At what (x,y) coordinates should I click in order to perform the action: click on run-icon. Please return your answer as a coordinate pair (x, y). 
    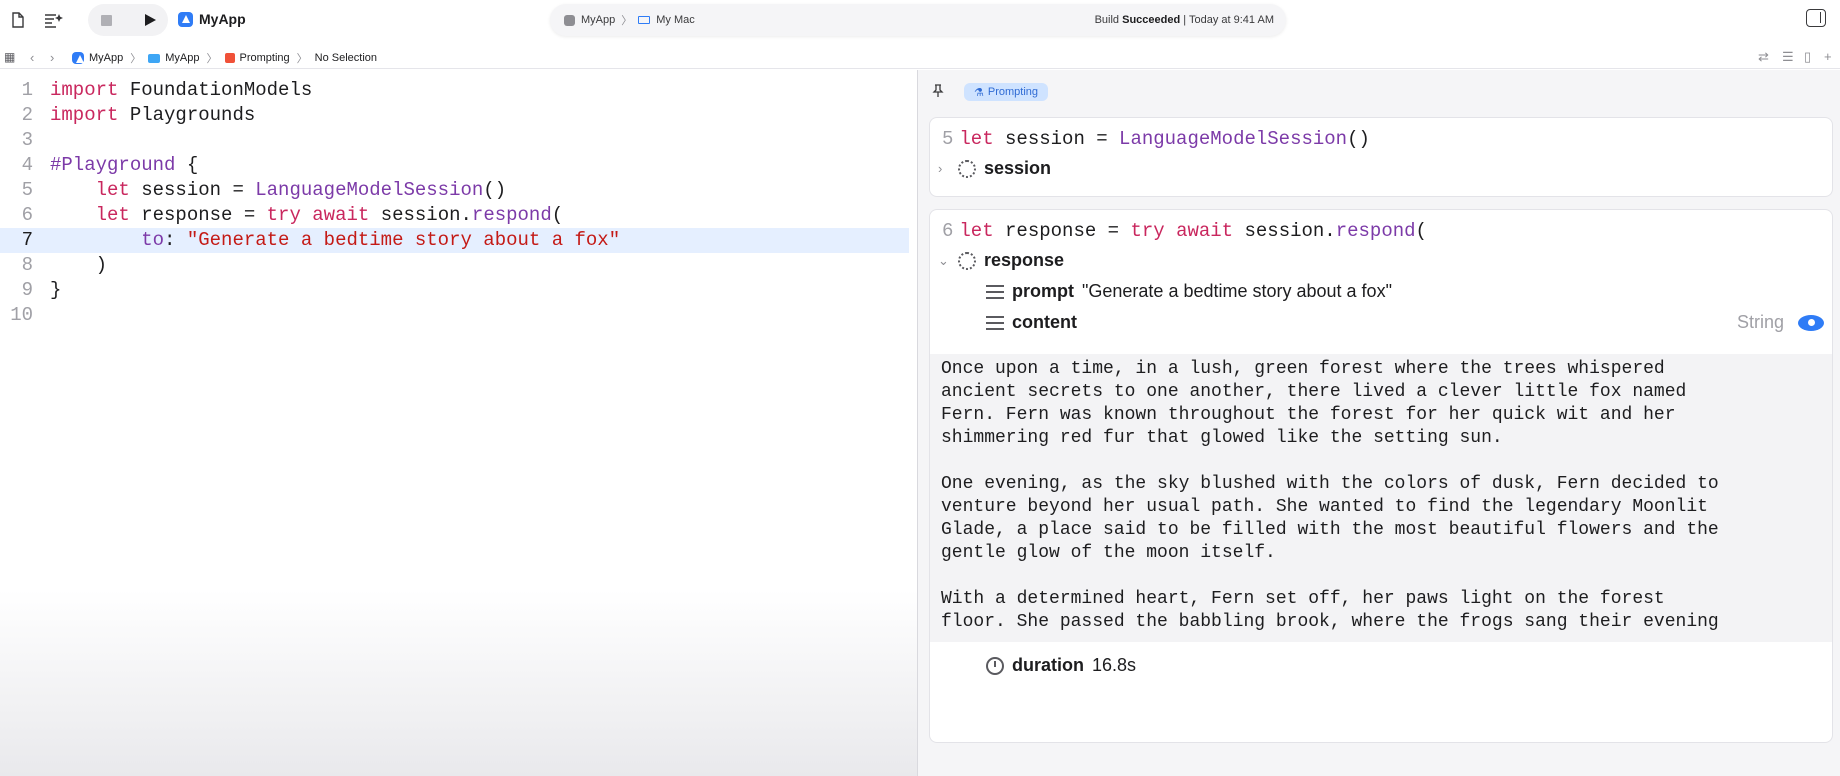
    Looking at the image, I should click on (150, 20).